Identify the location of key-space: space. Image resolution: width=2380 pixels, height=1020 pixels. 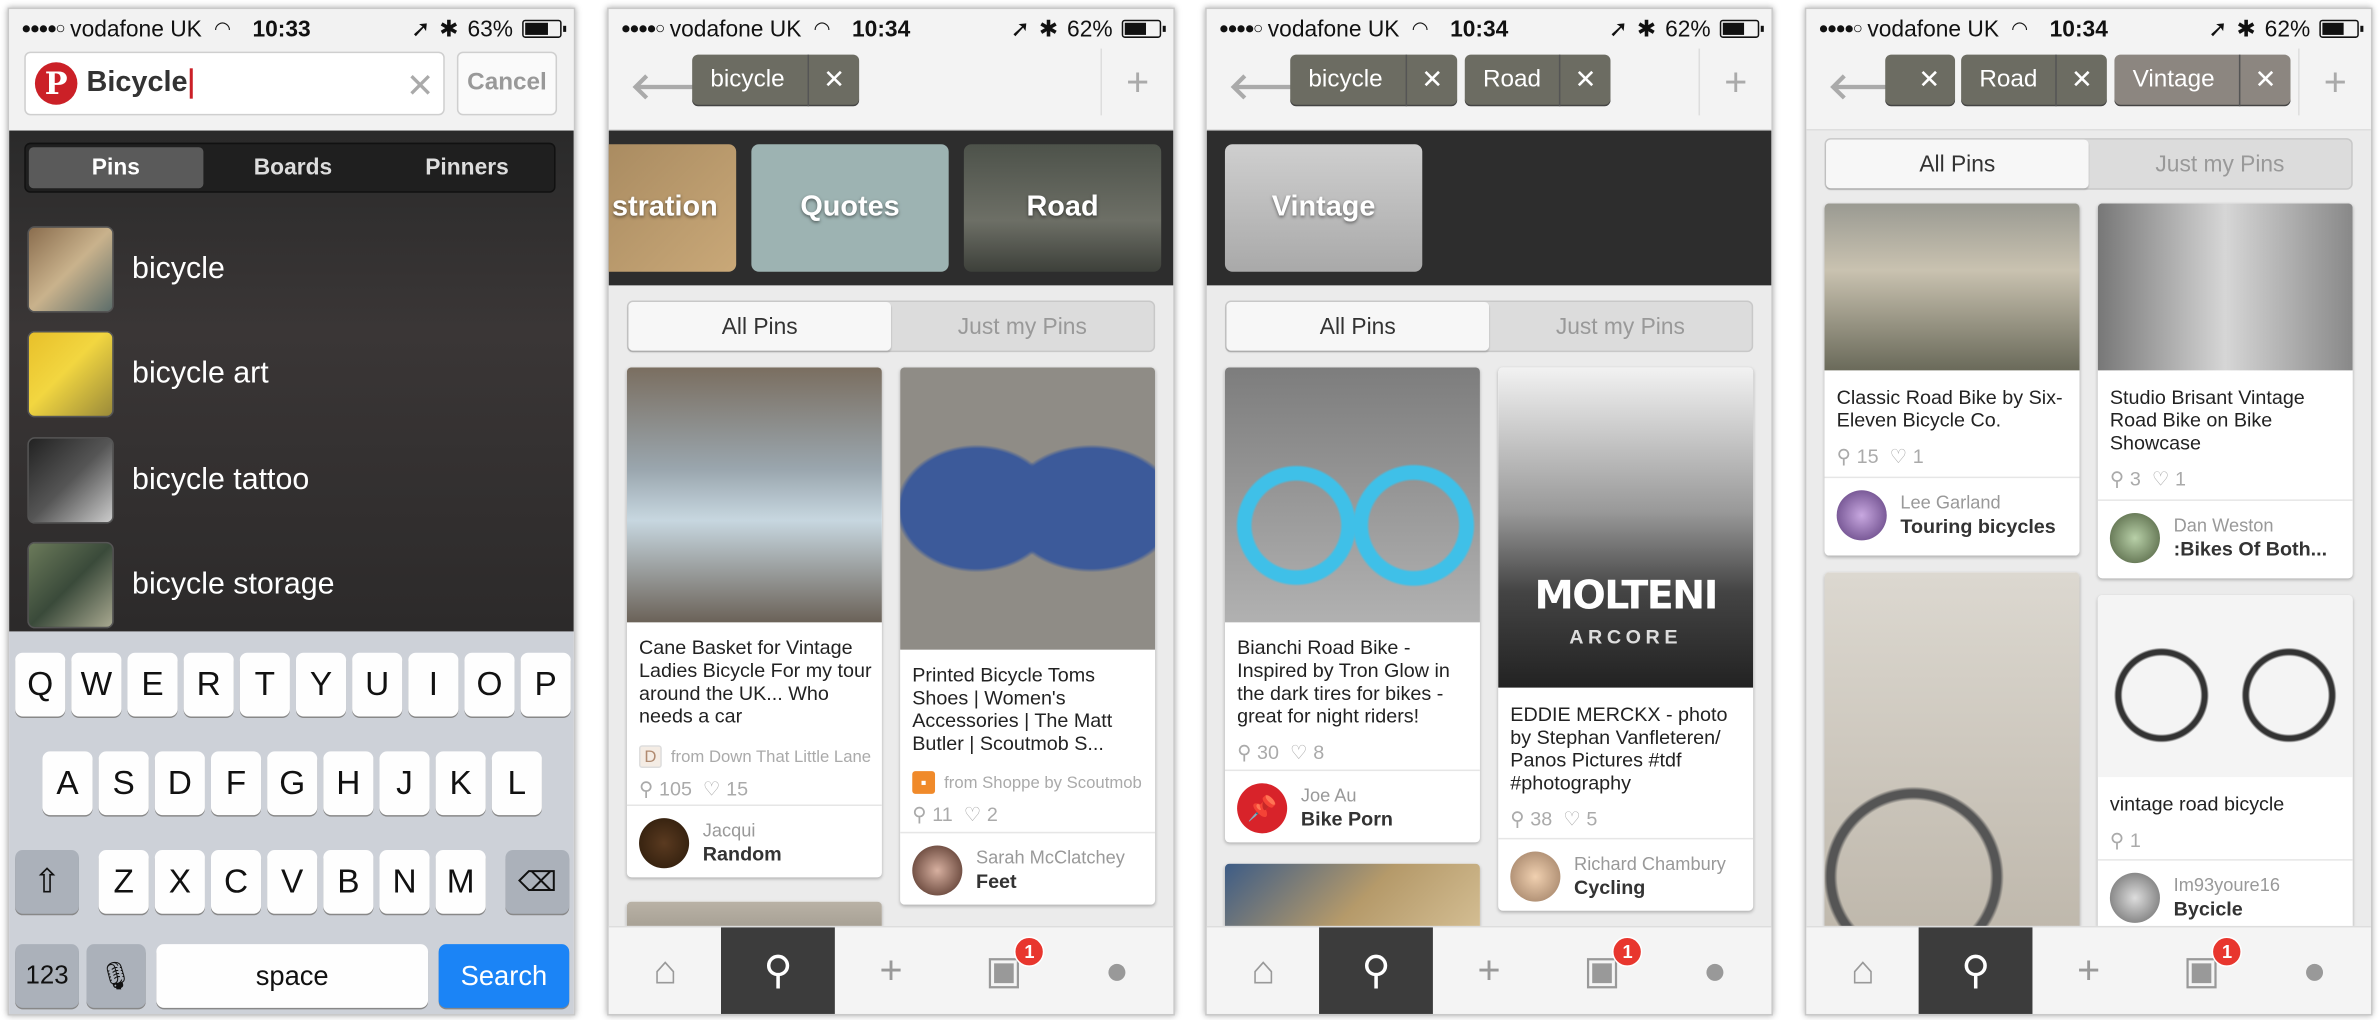
(292, 976).